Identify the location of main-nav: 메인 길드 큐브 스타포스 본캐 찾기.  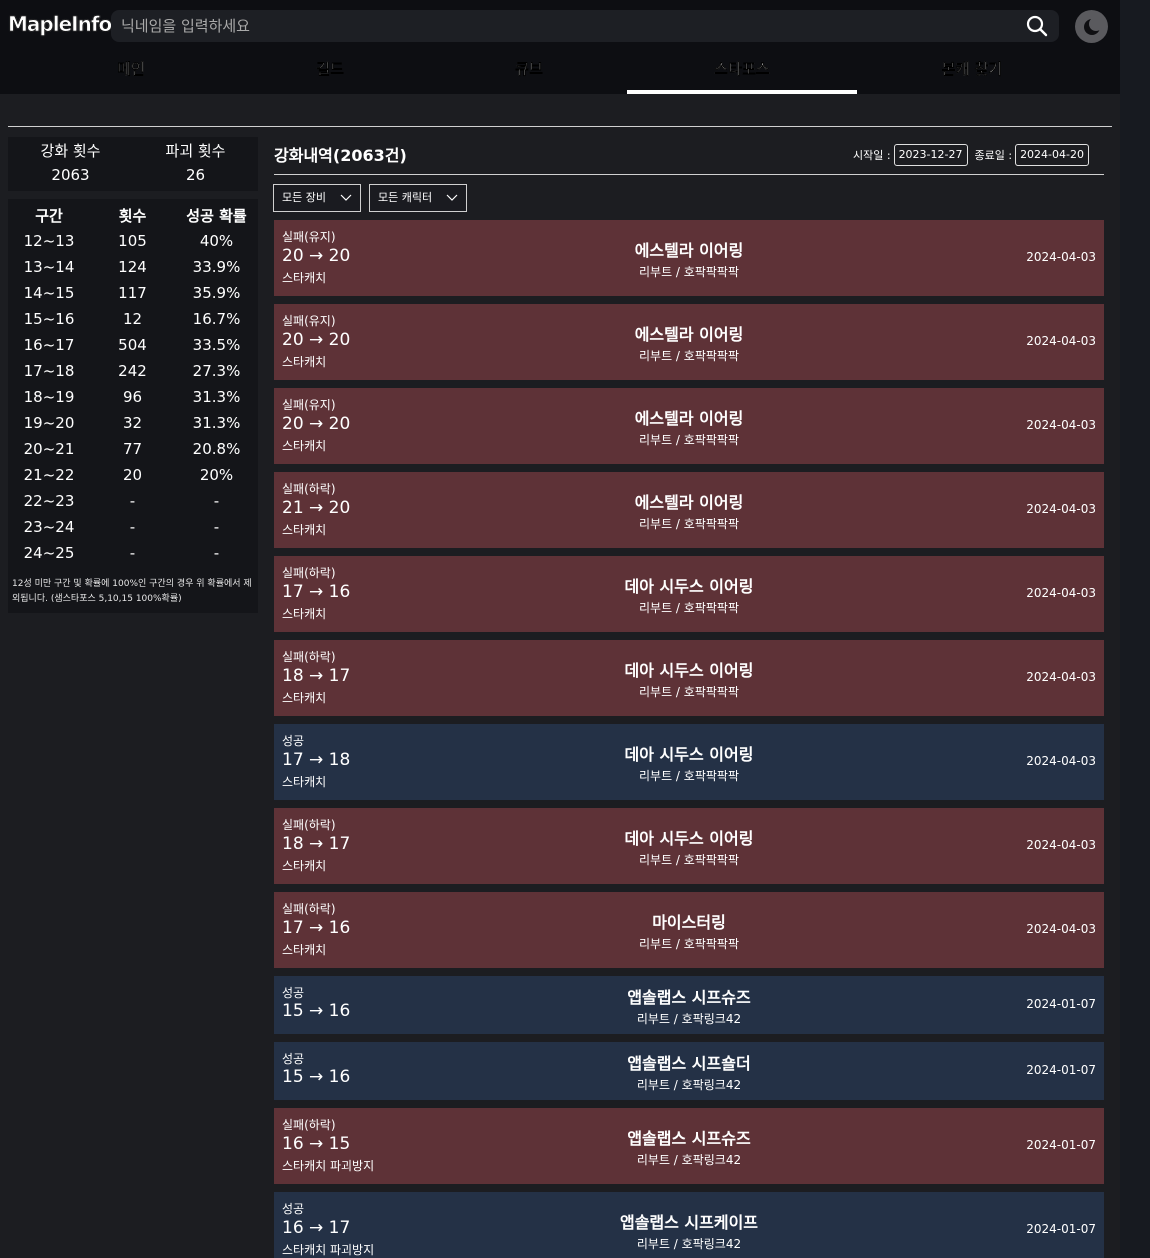
(560, 72).